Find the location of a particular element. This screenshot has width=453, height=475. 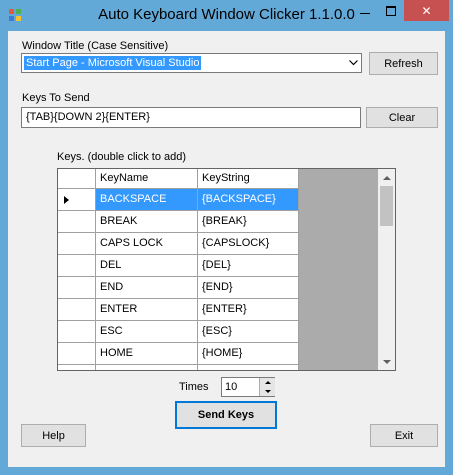

clear-button: Clear is located at coordinates (402, 117).